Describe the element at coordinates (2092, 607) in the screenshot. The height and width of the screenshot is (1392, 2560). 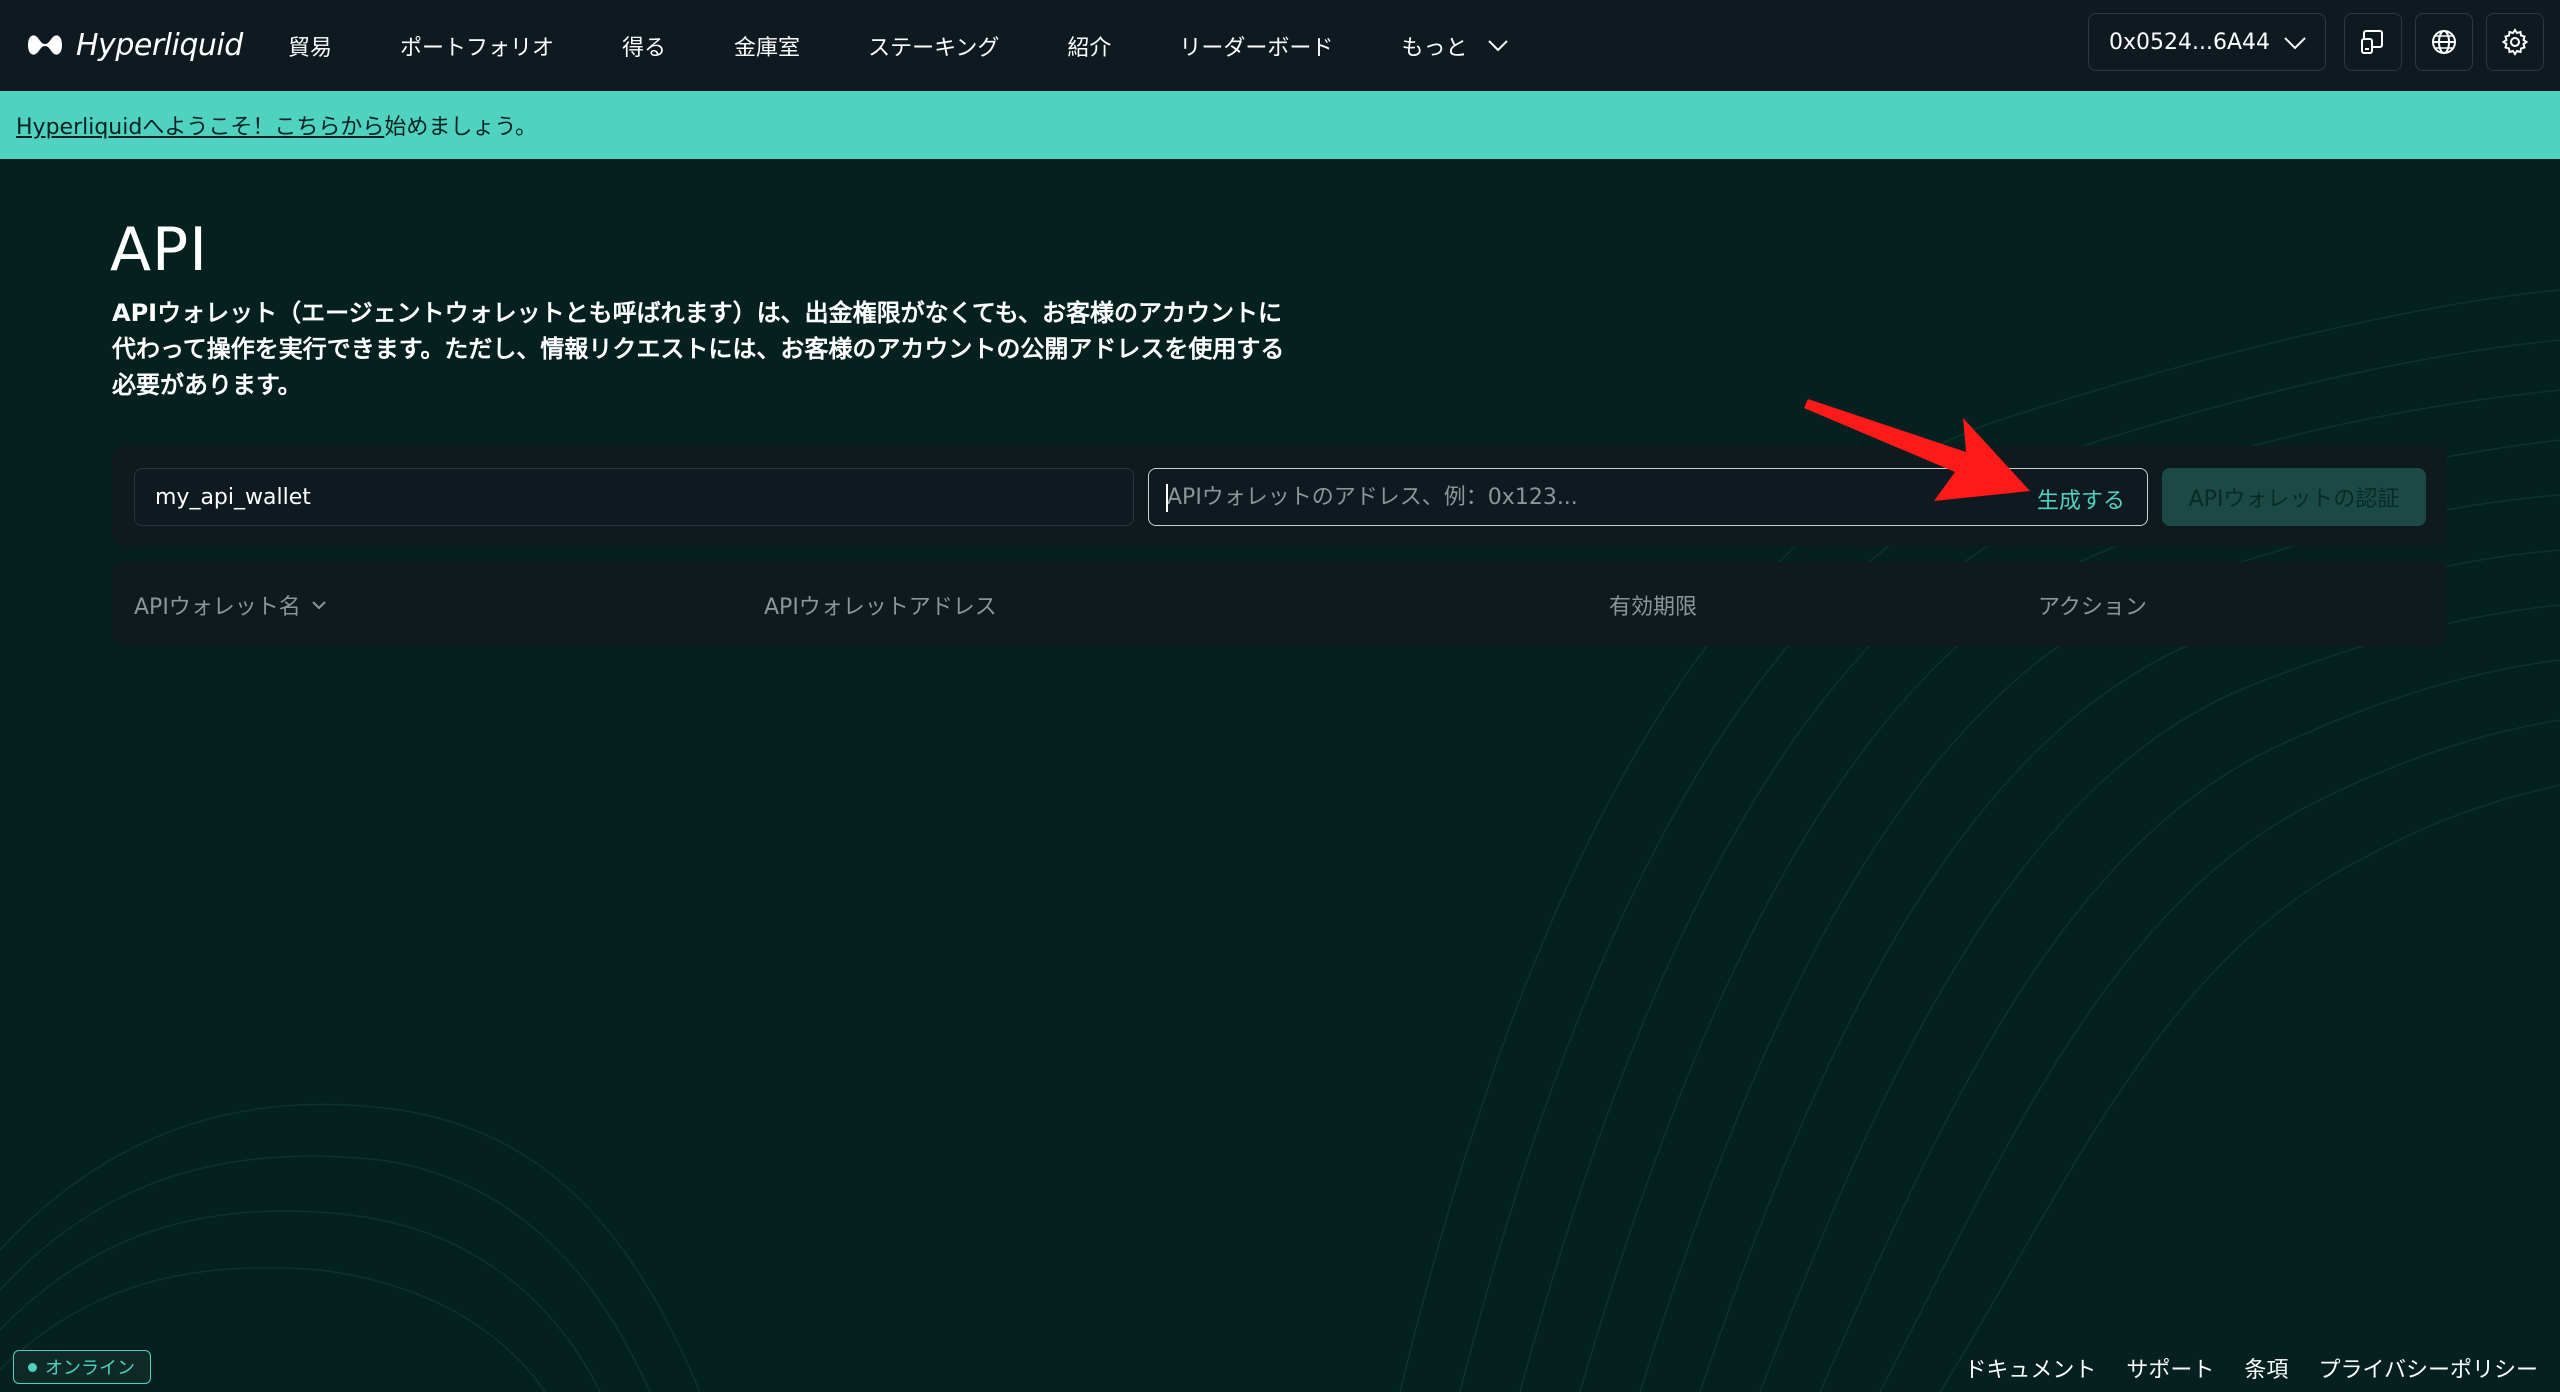
I see `column-header-actions: アクション` at that location.